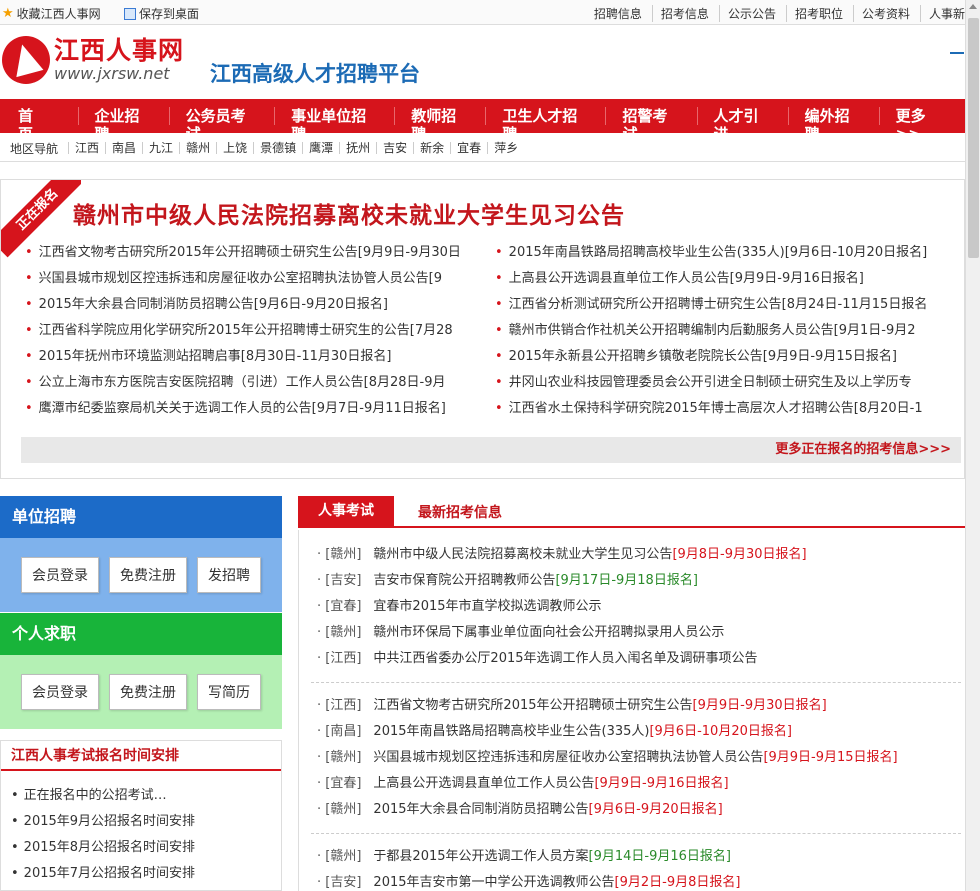 The width and height of the screenshot is (980, 891). I want to click on news-title: 2015年大余县合同制消防员招聘公告, so click(480, 809).